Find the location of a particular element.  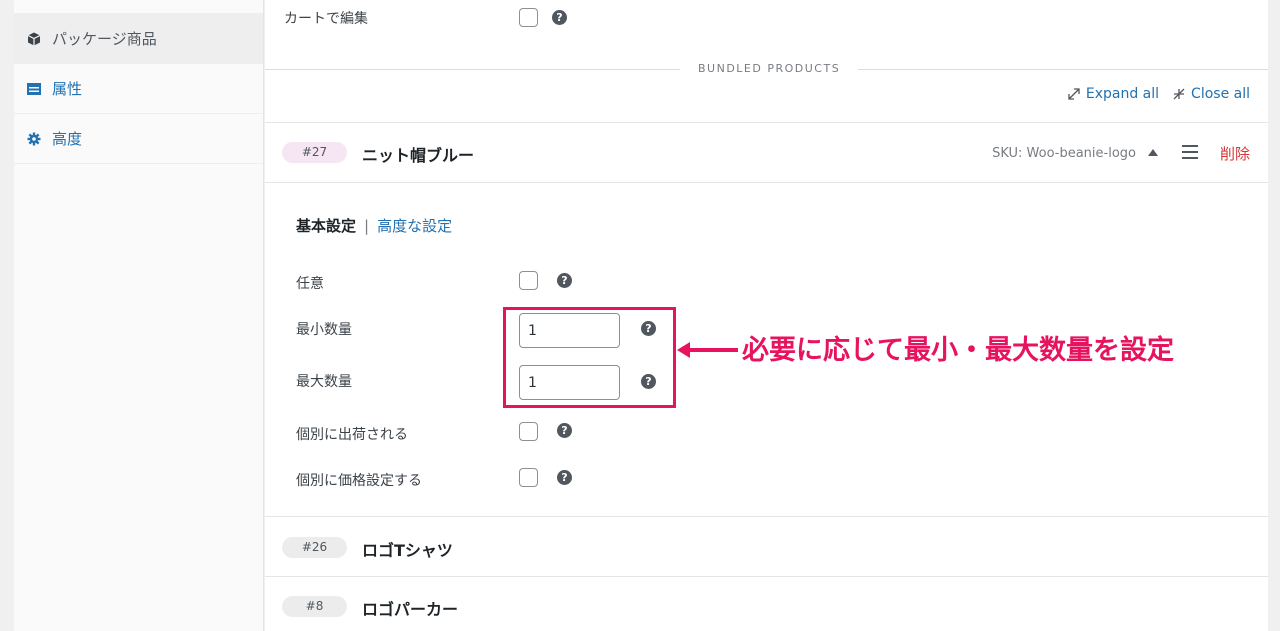

optional-label: 任意 is located at coordinates (310, 284).